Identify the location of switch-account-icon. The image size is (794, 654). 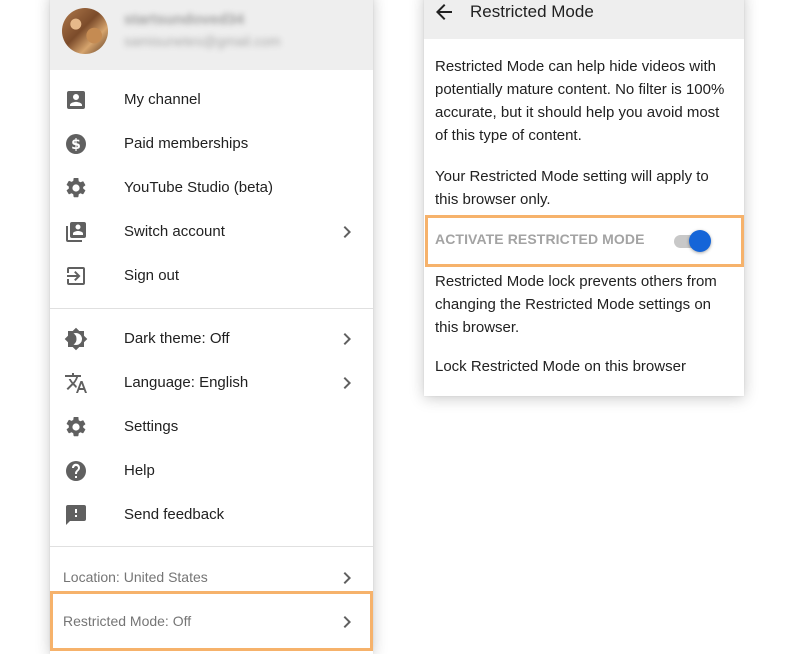
(76, 232).